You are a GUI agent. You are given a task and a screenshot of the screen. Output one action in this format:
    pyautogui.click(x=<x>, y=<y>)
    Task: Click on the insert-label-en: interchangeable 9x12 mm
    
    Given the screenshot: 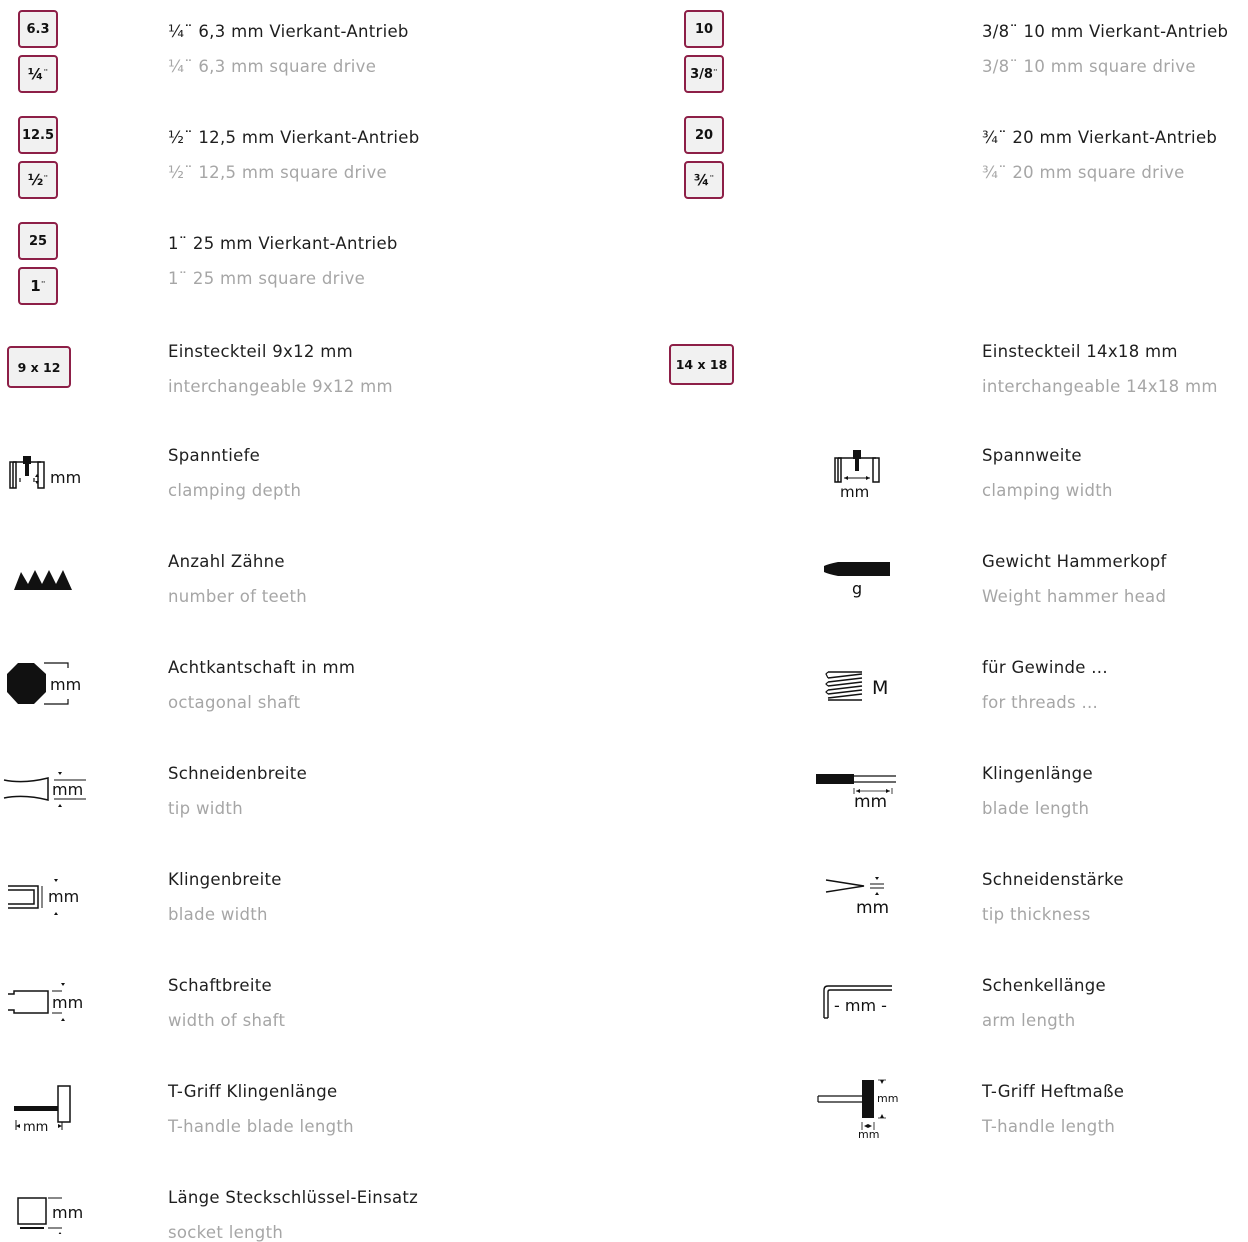 What is the action you would take?
    pyautogui.click(x=280, y=386)
    